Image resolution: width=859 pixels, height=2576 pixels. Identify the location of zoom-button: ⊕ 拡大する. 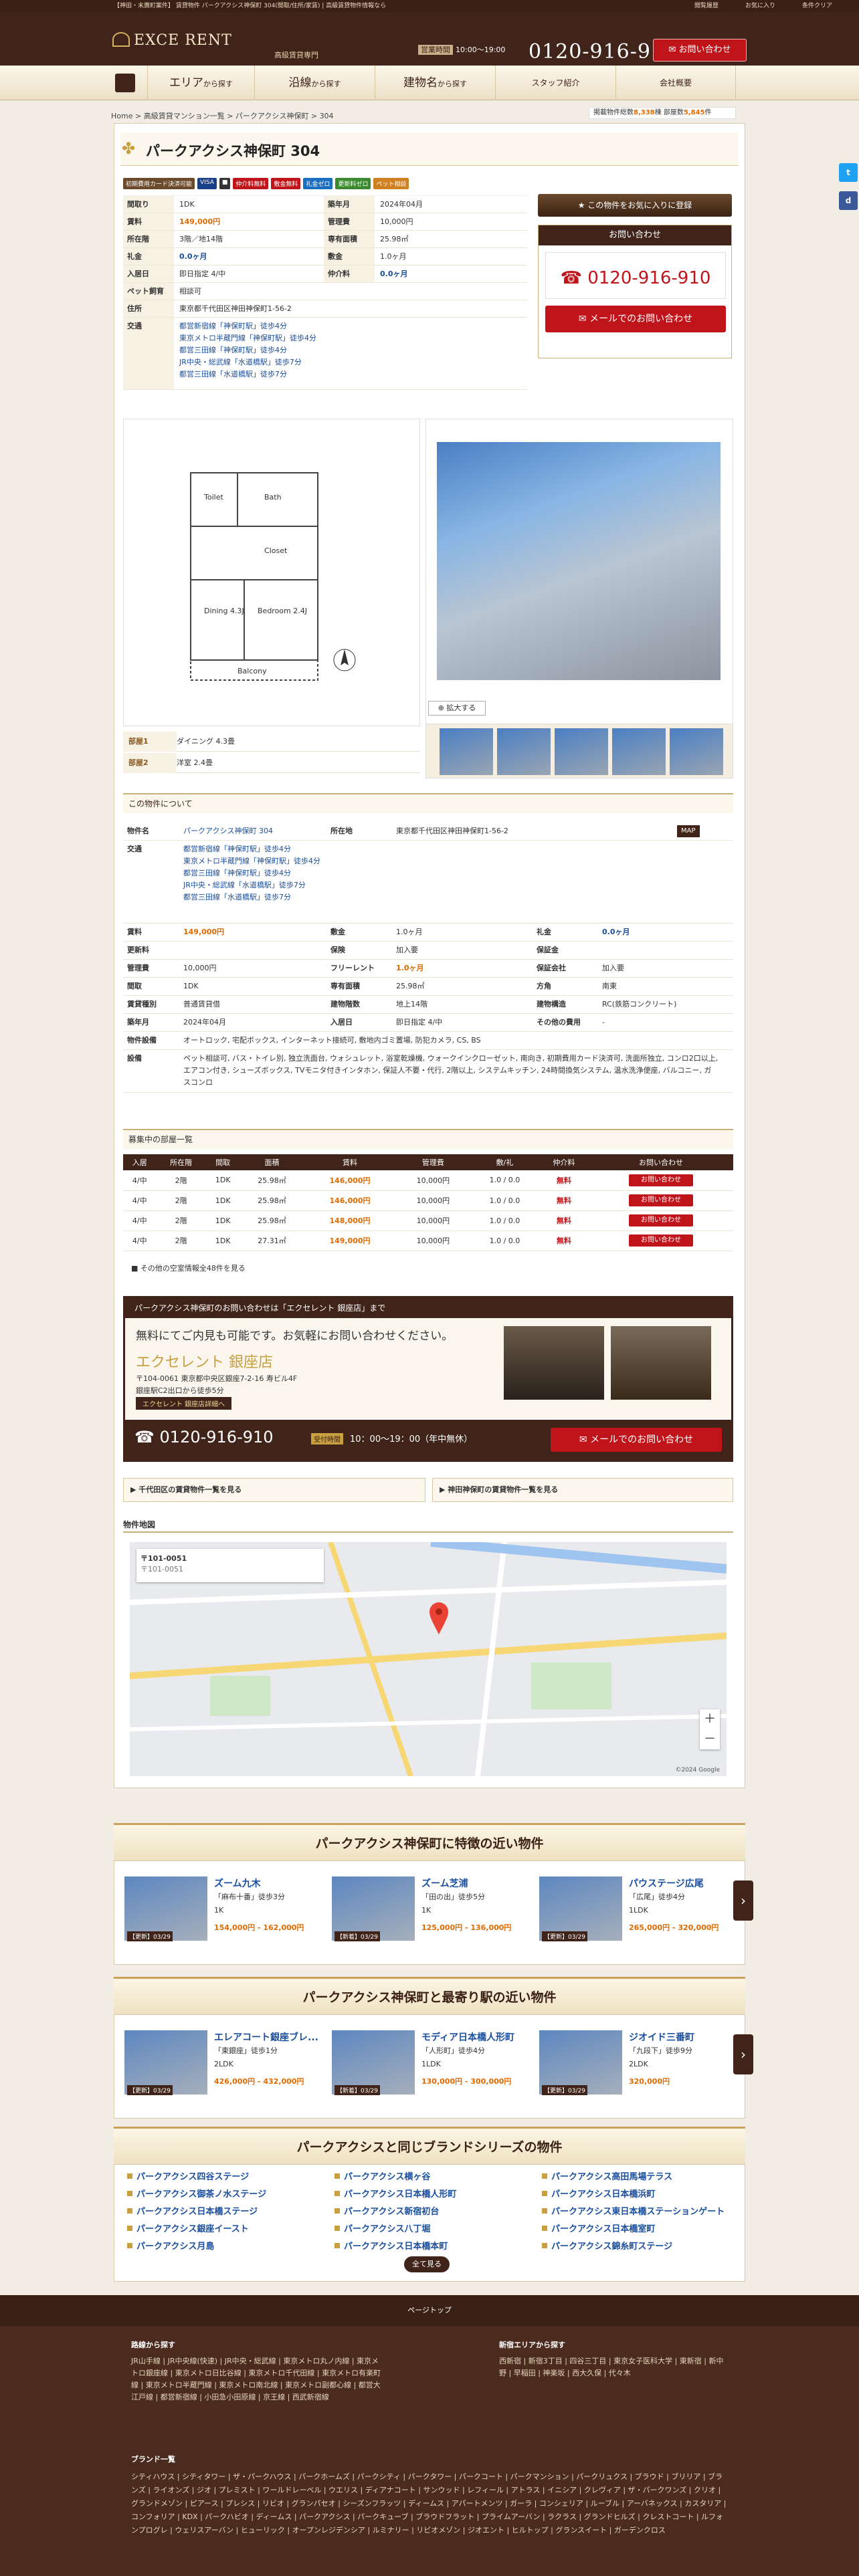
(457, 708).